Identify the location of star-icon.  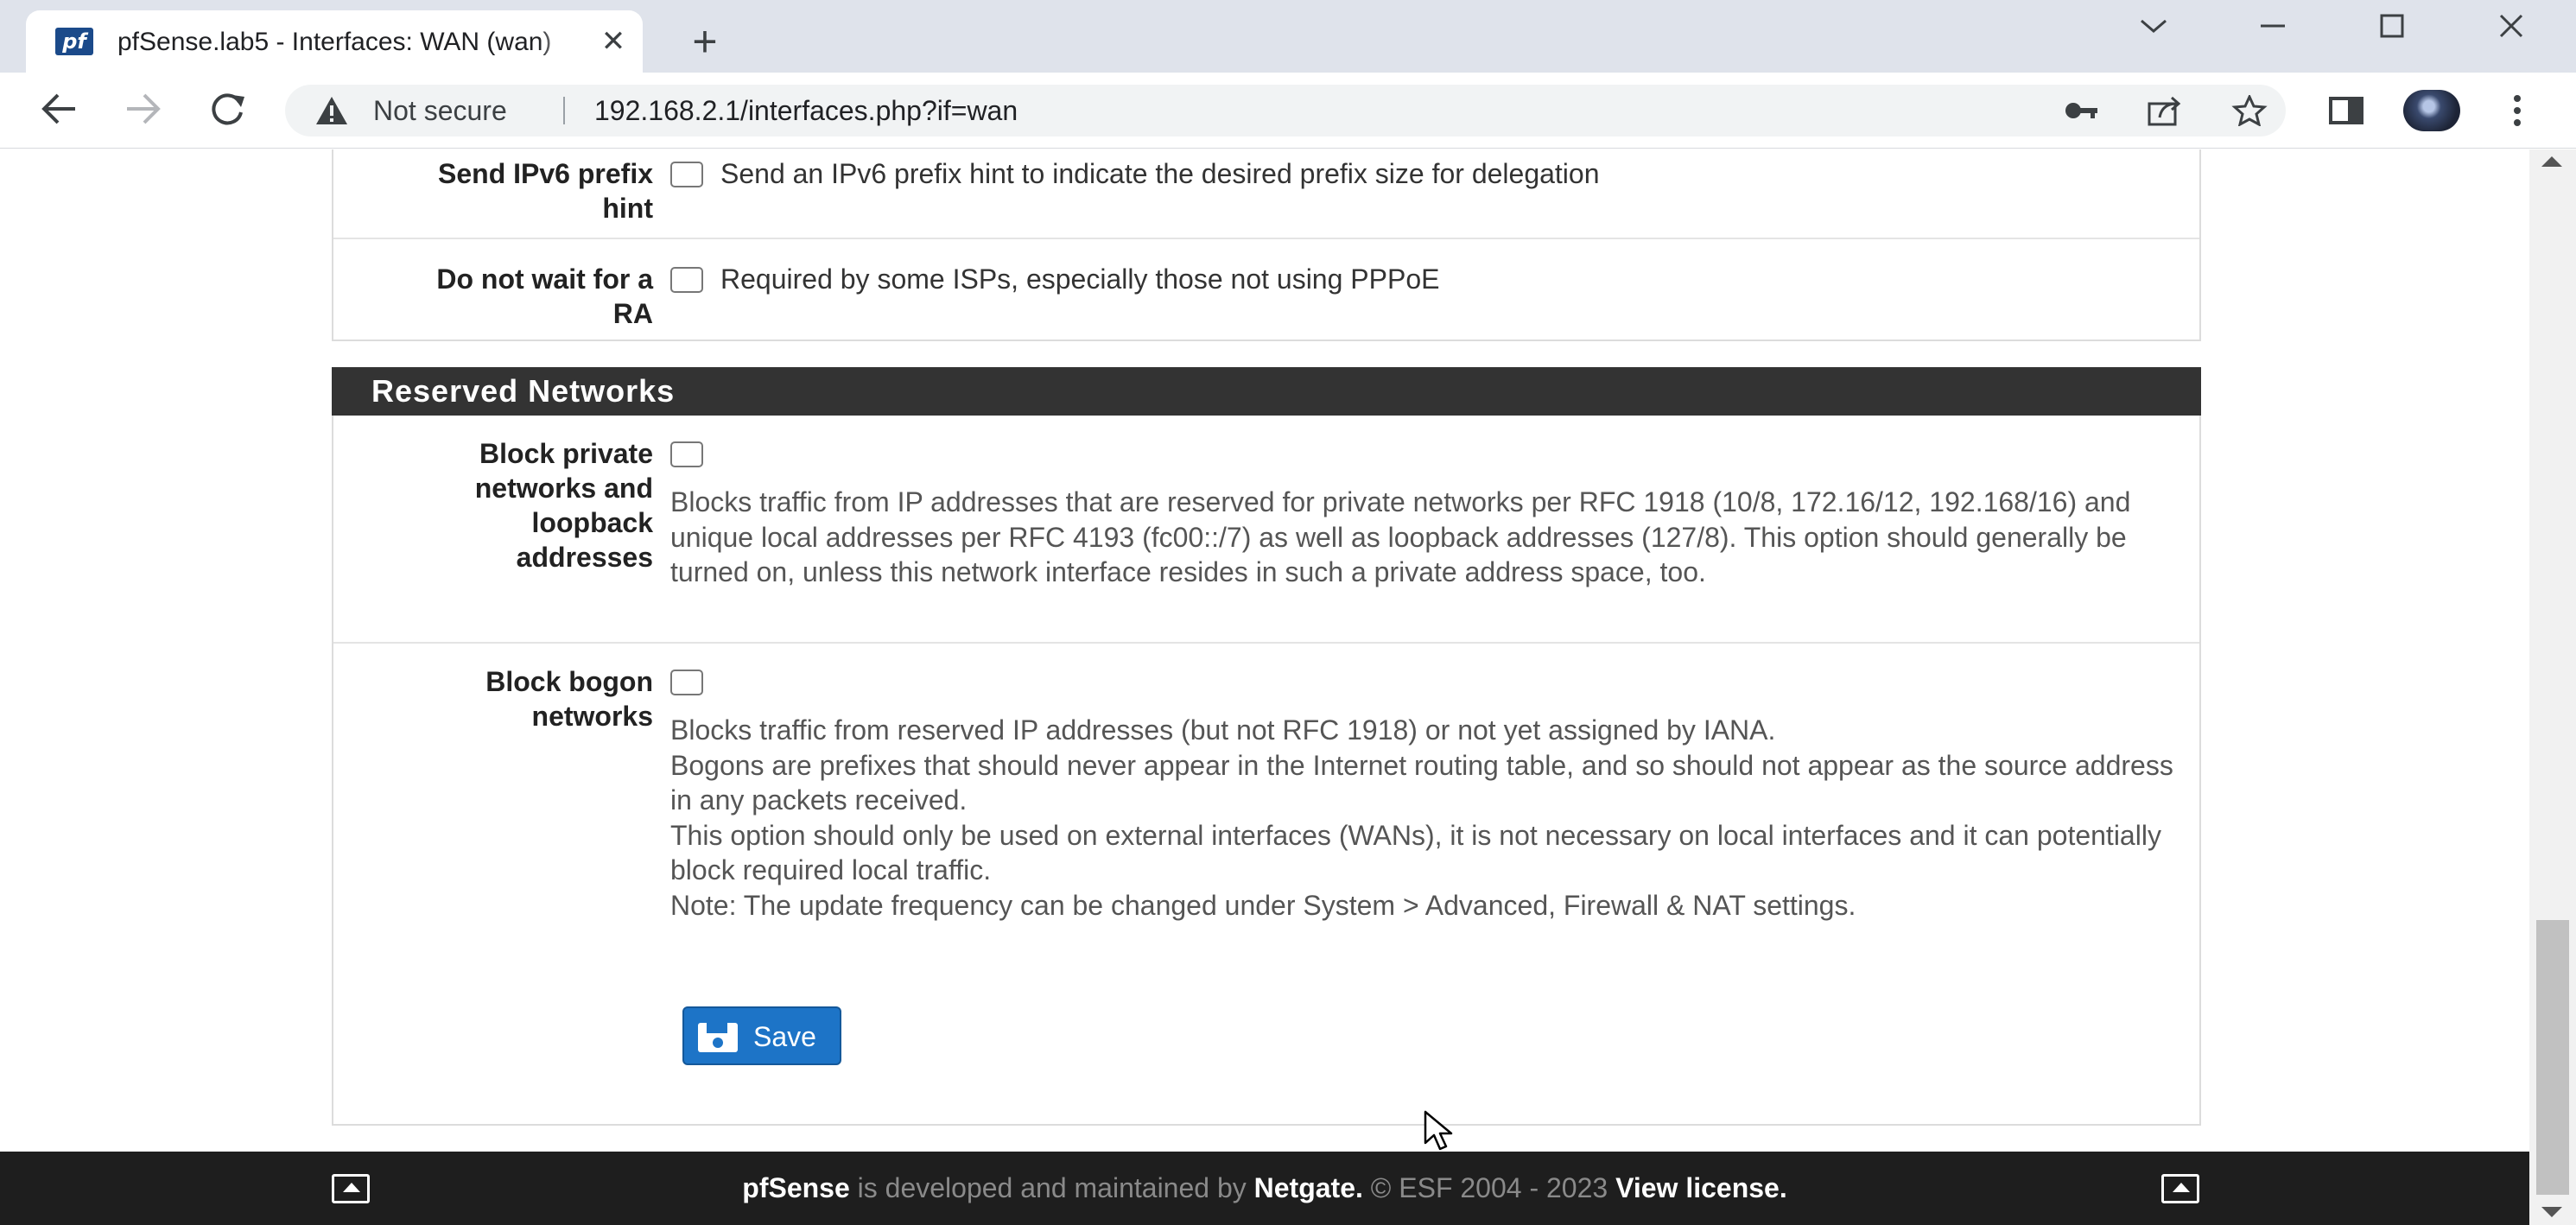
(2249, 110).